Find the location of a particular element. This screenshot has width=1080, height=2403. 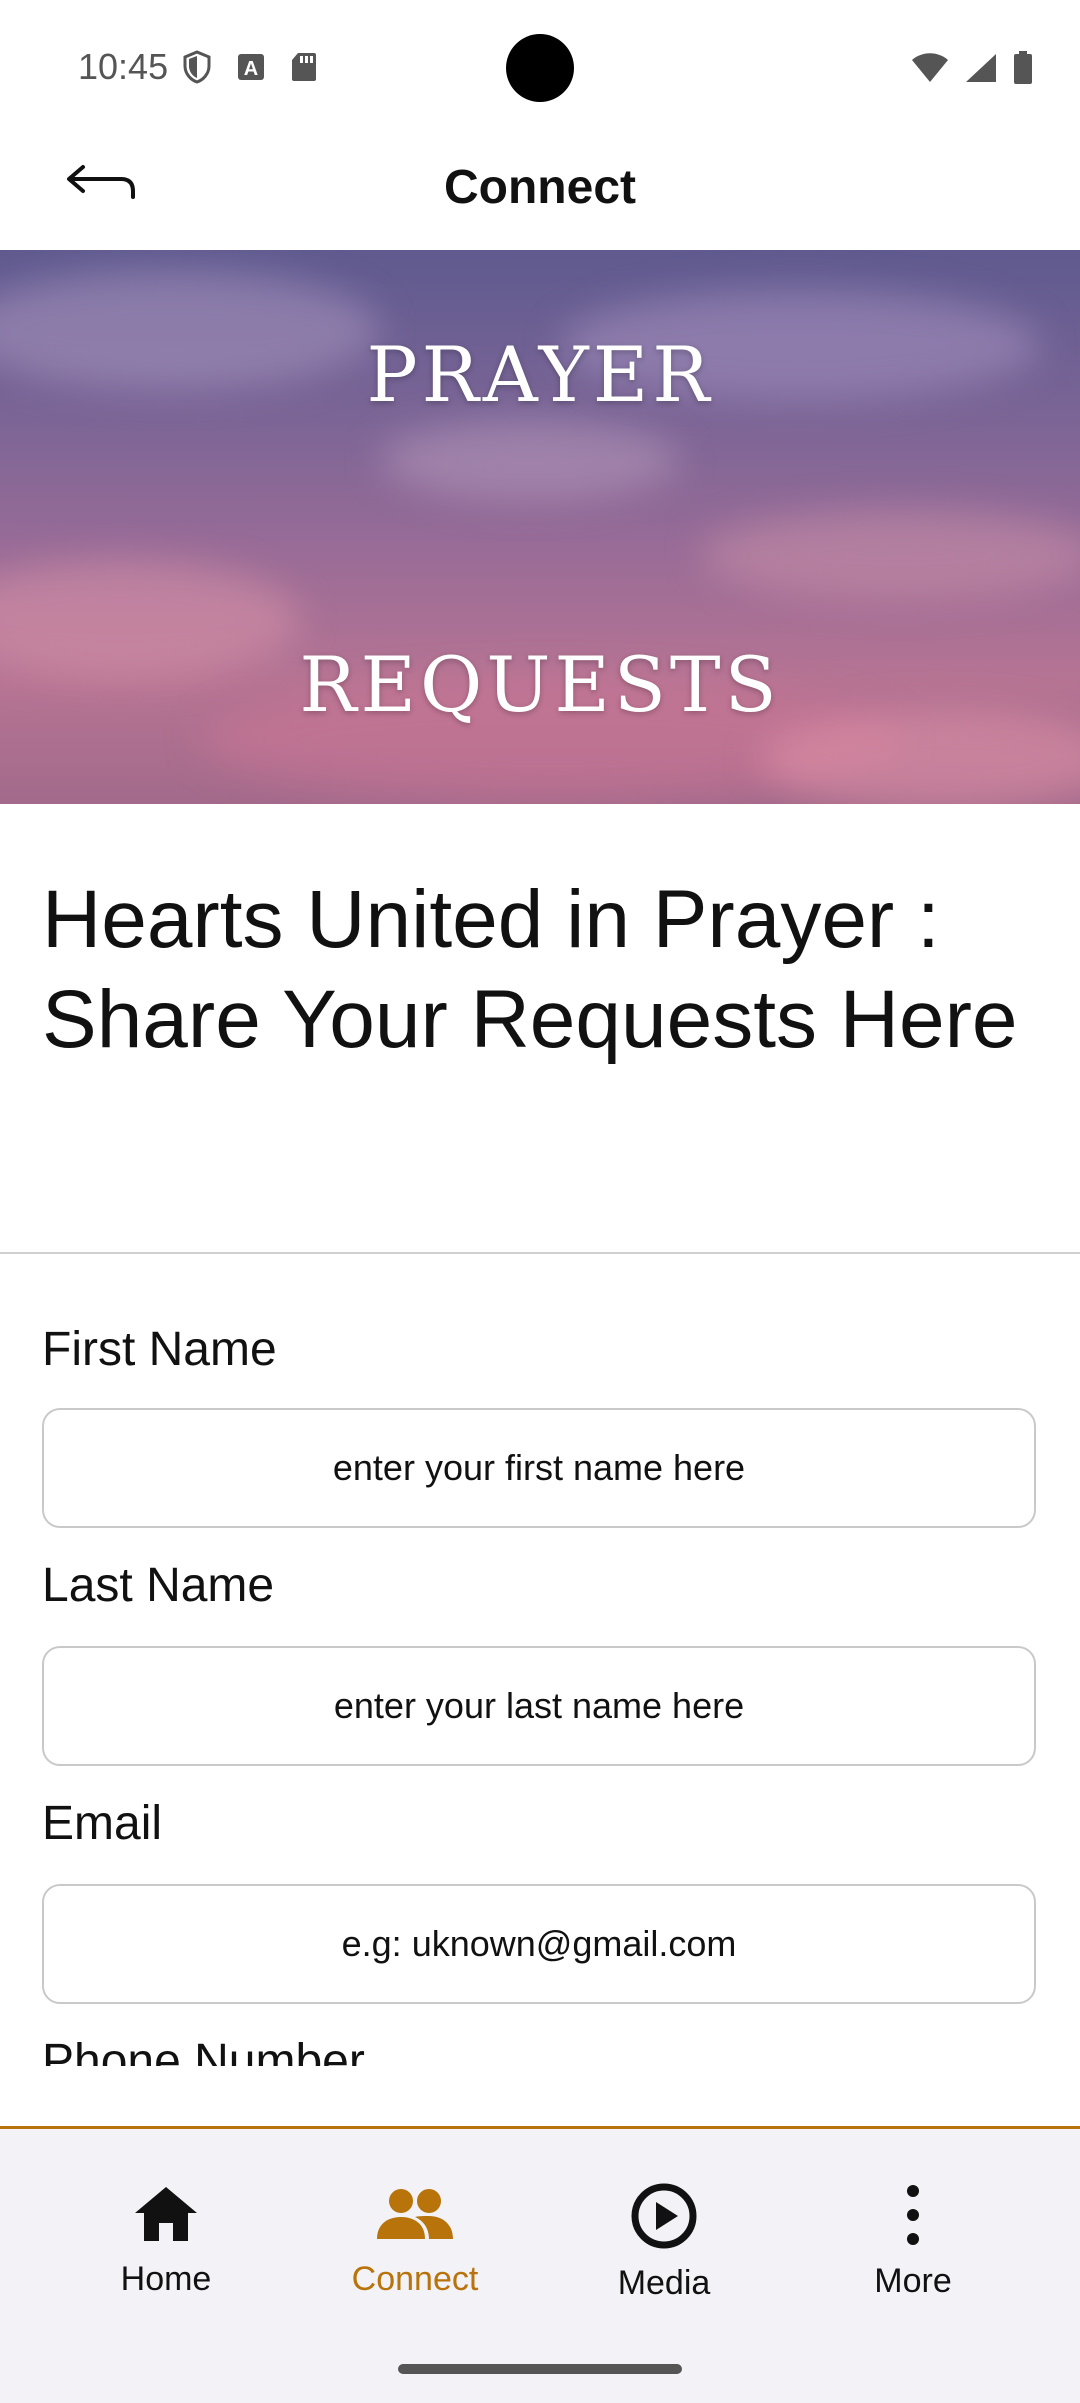

play-circle-icon is located at coordinates (664, 2218).